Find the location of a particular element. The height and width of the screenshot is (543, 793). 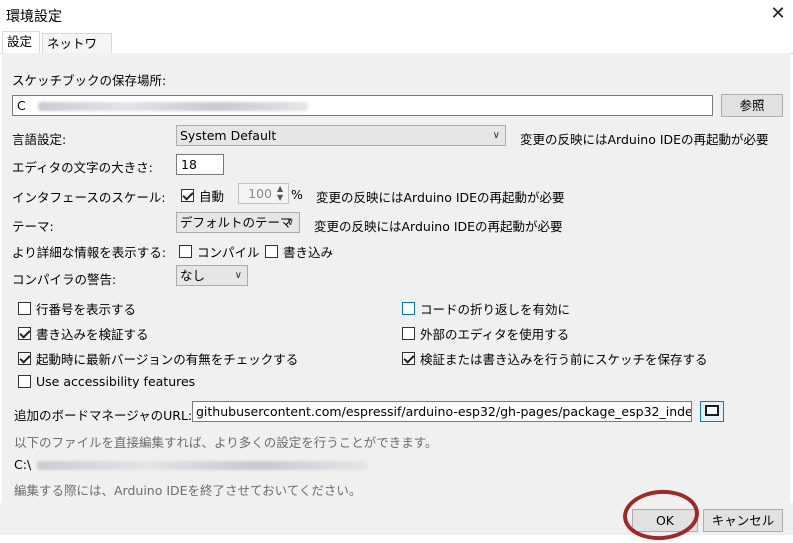

language-select: System Default ∨ is located at coordinates (341, 135).